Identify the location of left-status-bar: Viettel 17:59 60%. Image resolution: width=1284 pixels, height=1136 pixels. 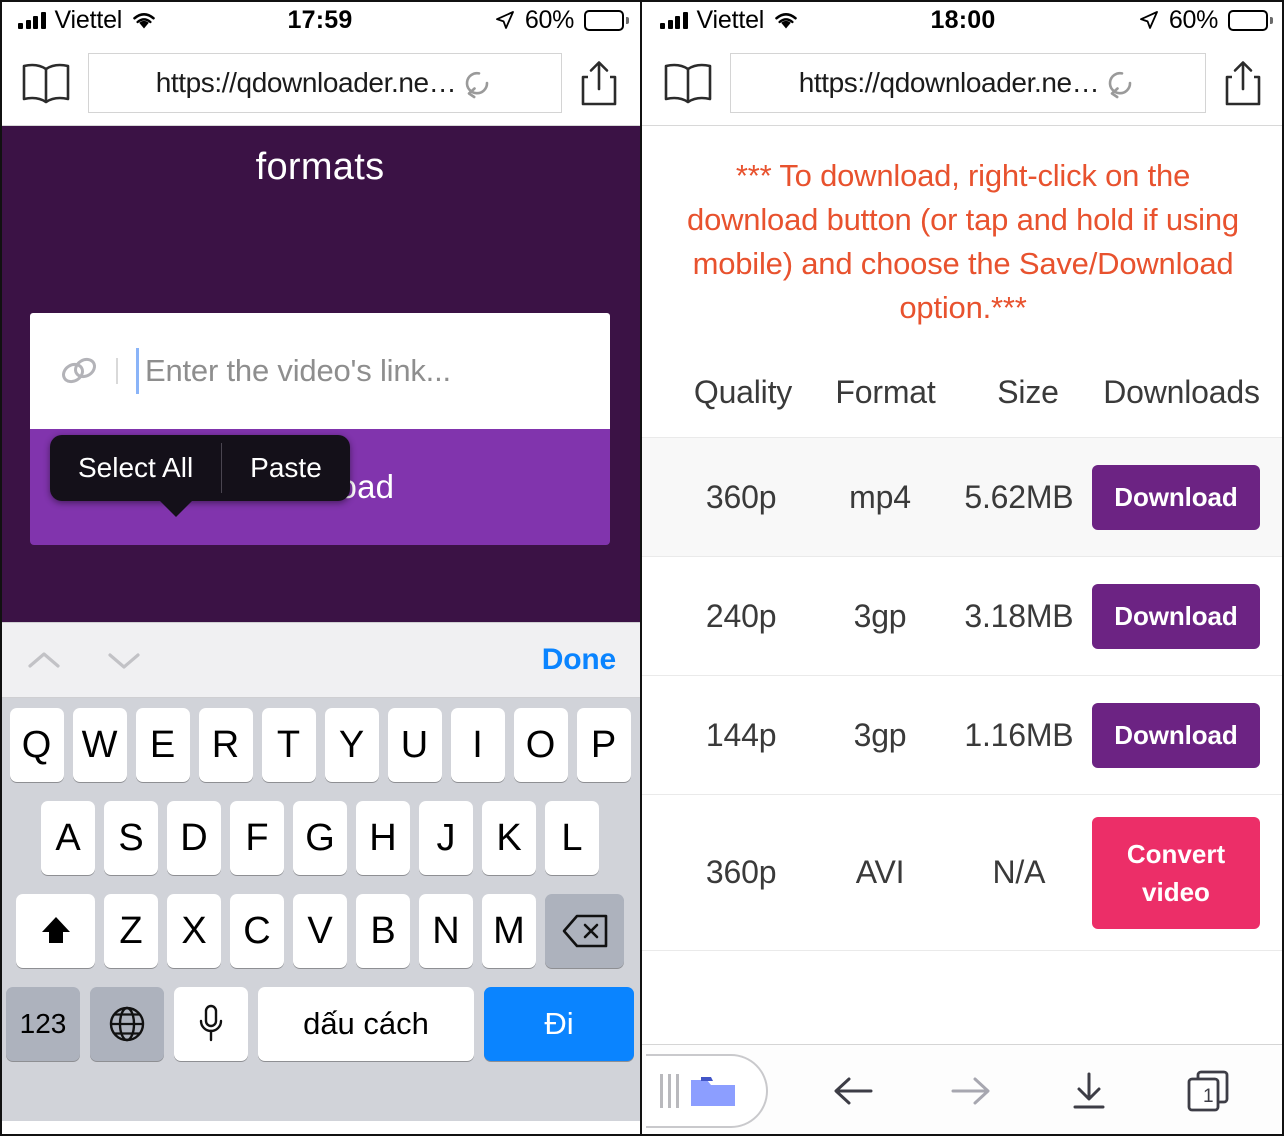
(320, 20).